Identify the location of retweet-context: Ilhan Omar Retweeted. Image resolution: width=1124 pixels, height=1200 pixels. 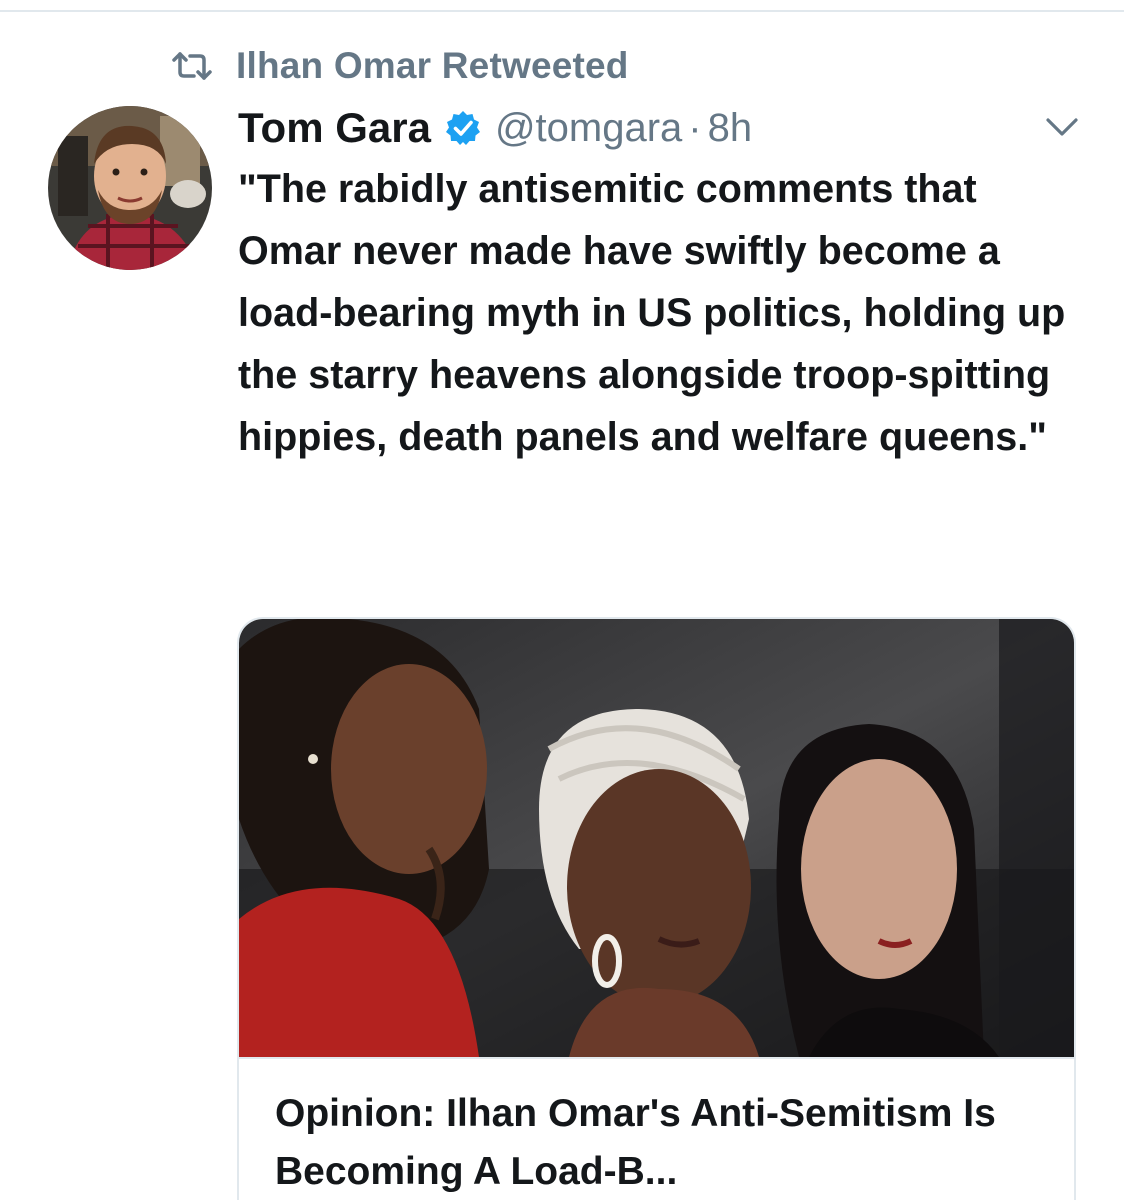
(399, 66).